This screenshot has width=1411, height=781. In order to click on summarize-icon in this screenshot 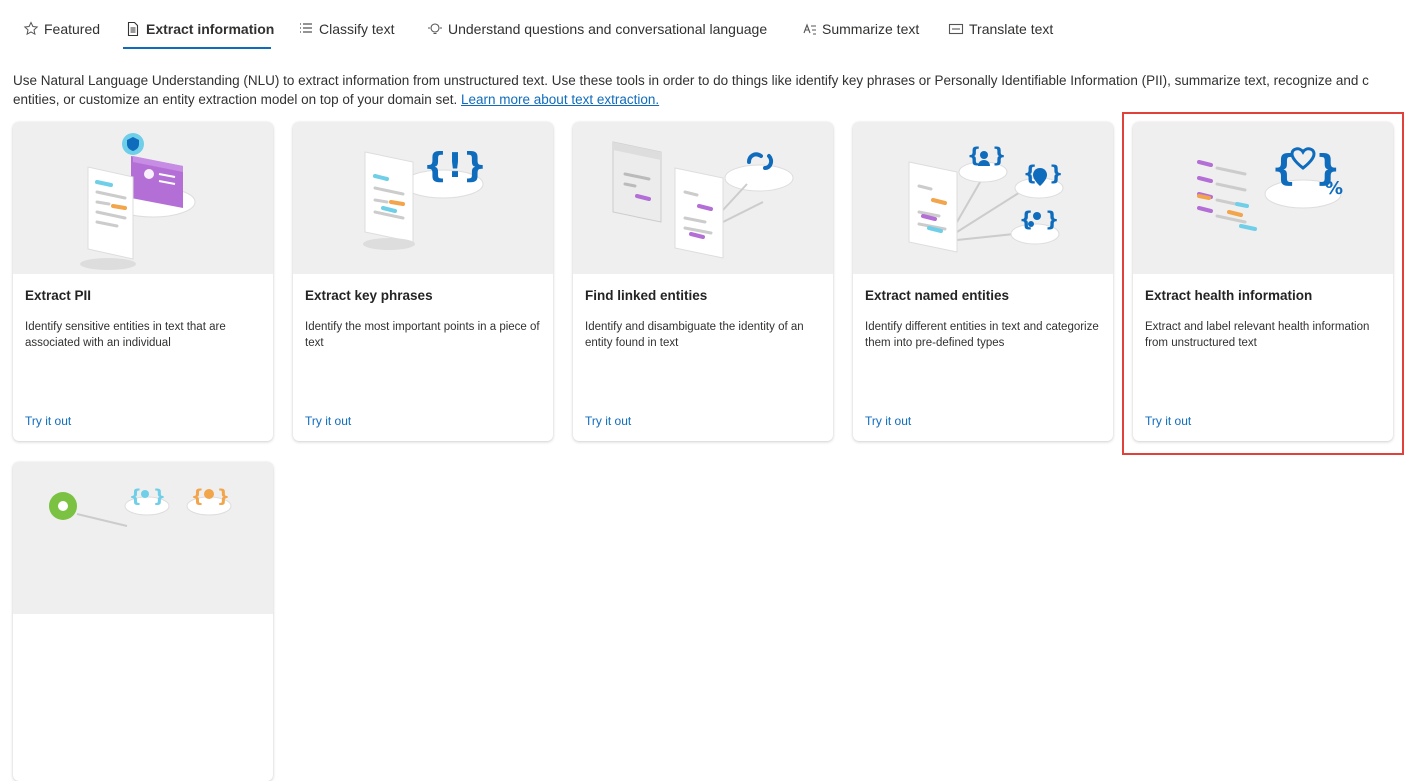, I will do `click(809, 29)`.